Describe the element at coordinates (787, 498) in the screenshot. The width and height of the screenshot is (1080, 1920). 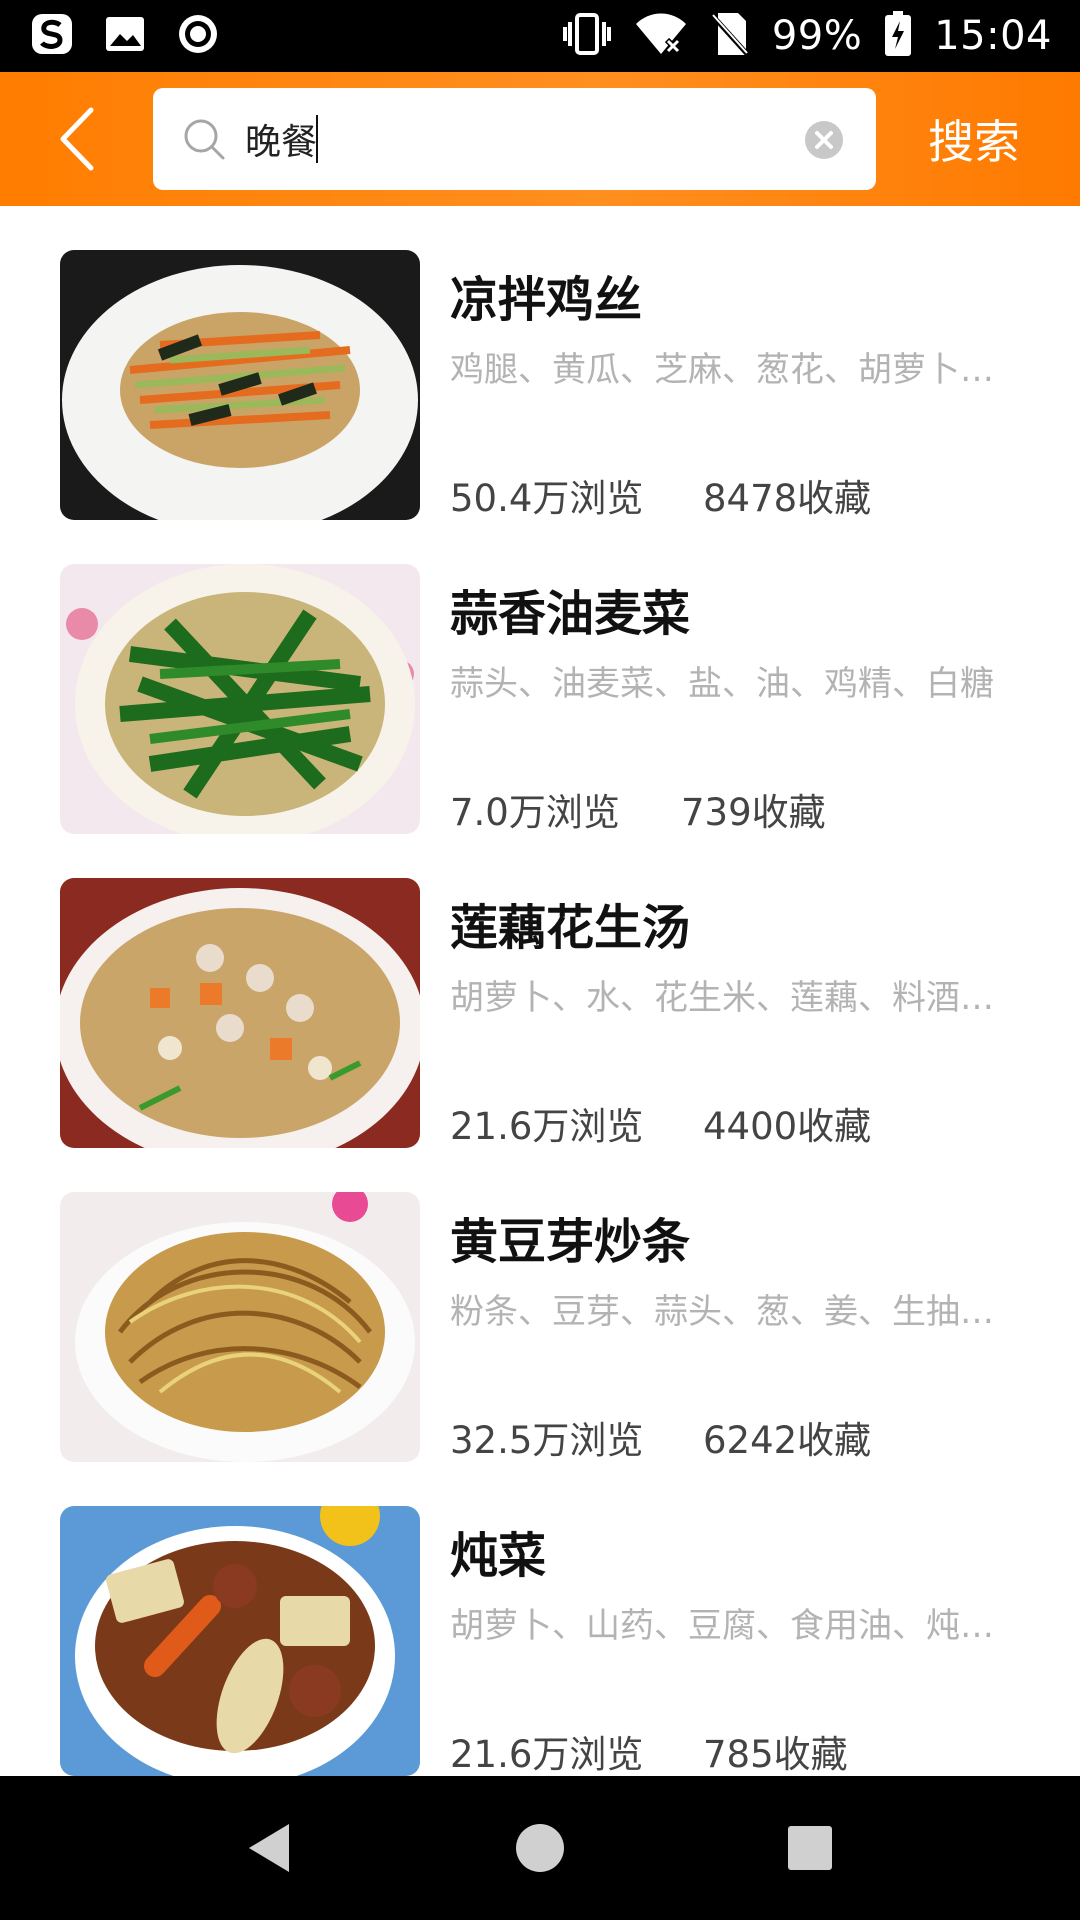
I see `favorite-count: 8478收藏` at that location.